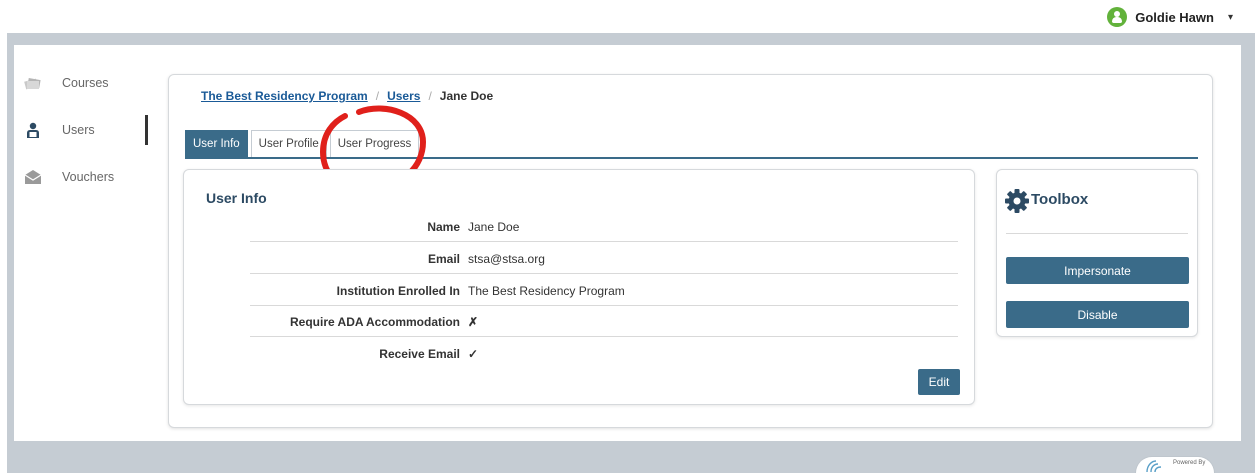  What do you see at coordinates (1097, 314) in the screenshot?
I see `disable-button: Disable` at bounding box center [1097, 314].